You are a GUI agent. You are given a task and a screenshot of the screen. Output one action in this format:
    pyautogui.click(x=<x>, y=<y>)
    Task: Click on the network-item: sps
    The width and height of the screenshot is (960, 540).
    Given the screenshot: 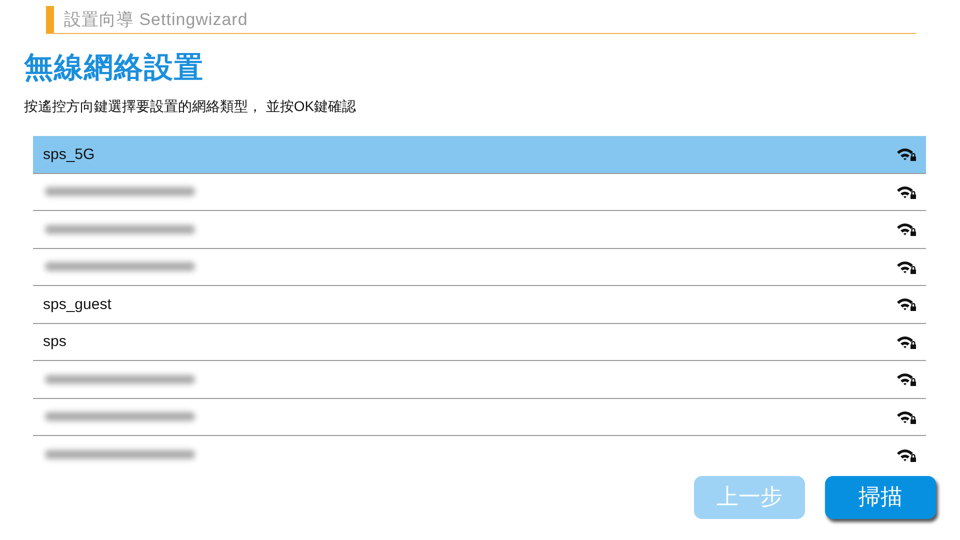 What is the action you would take?
    pyautogui.click(x=479, y=342)
    